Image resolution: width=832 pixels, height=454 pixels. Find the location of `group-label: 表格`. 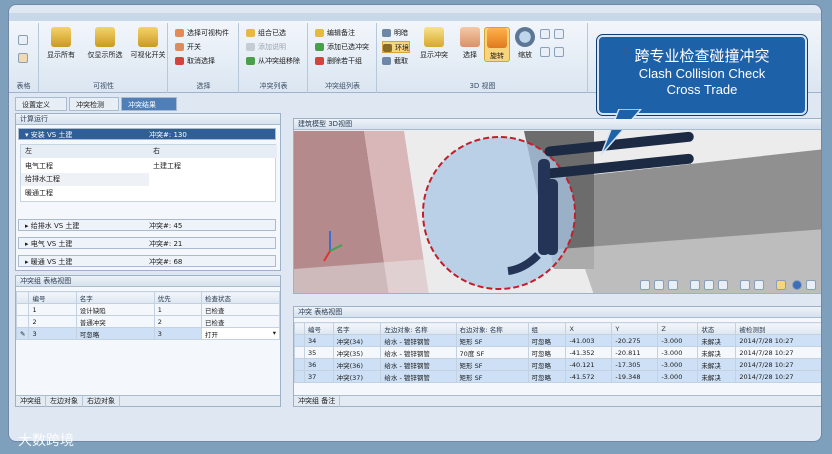

group-label: 表格 is located at coordinates (23, 86).